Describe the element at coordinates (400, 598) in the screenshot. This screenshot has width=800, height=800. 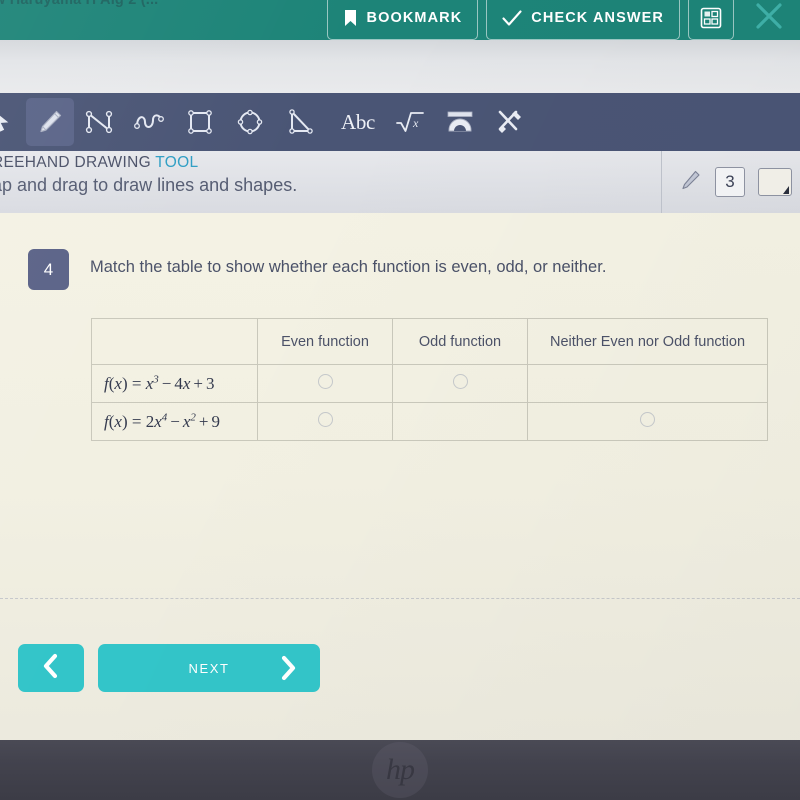
I see `content-divider` at that location.